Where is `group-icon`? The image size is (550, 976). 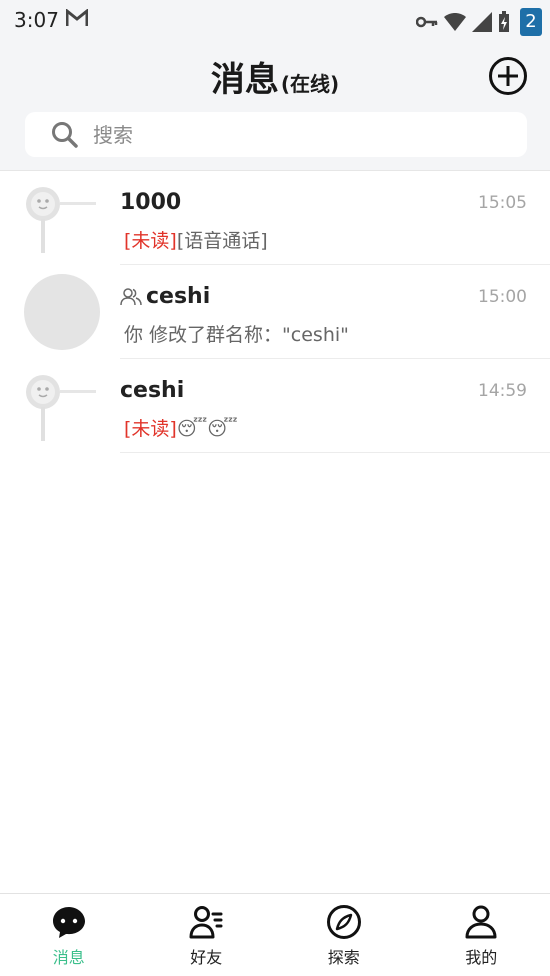 group-icon is located at coordinates (131, 297).